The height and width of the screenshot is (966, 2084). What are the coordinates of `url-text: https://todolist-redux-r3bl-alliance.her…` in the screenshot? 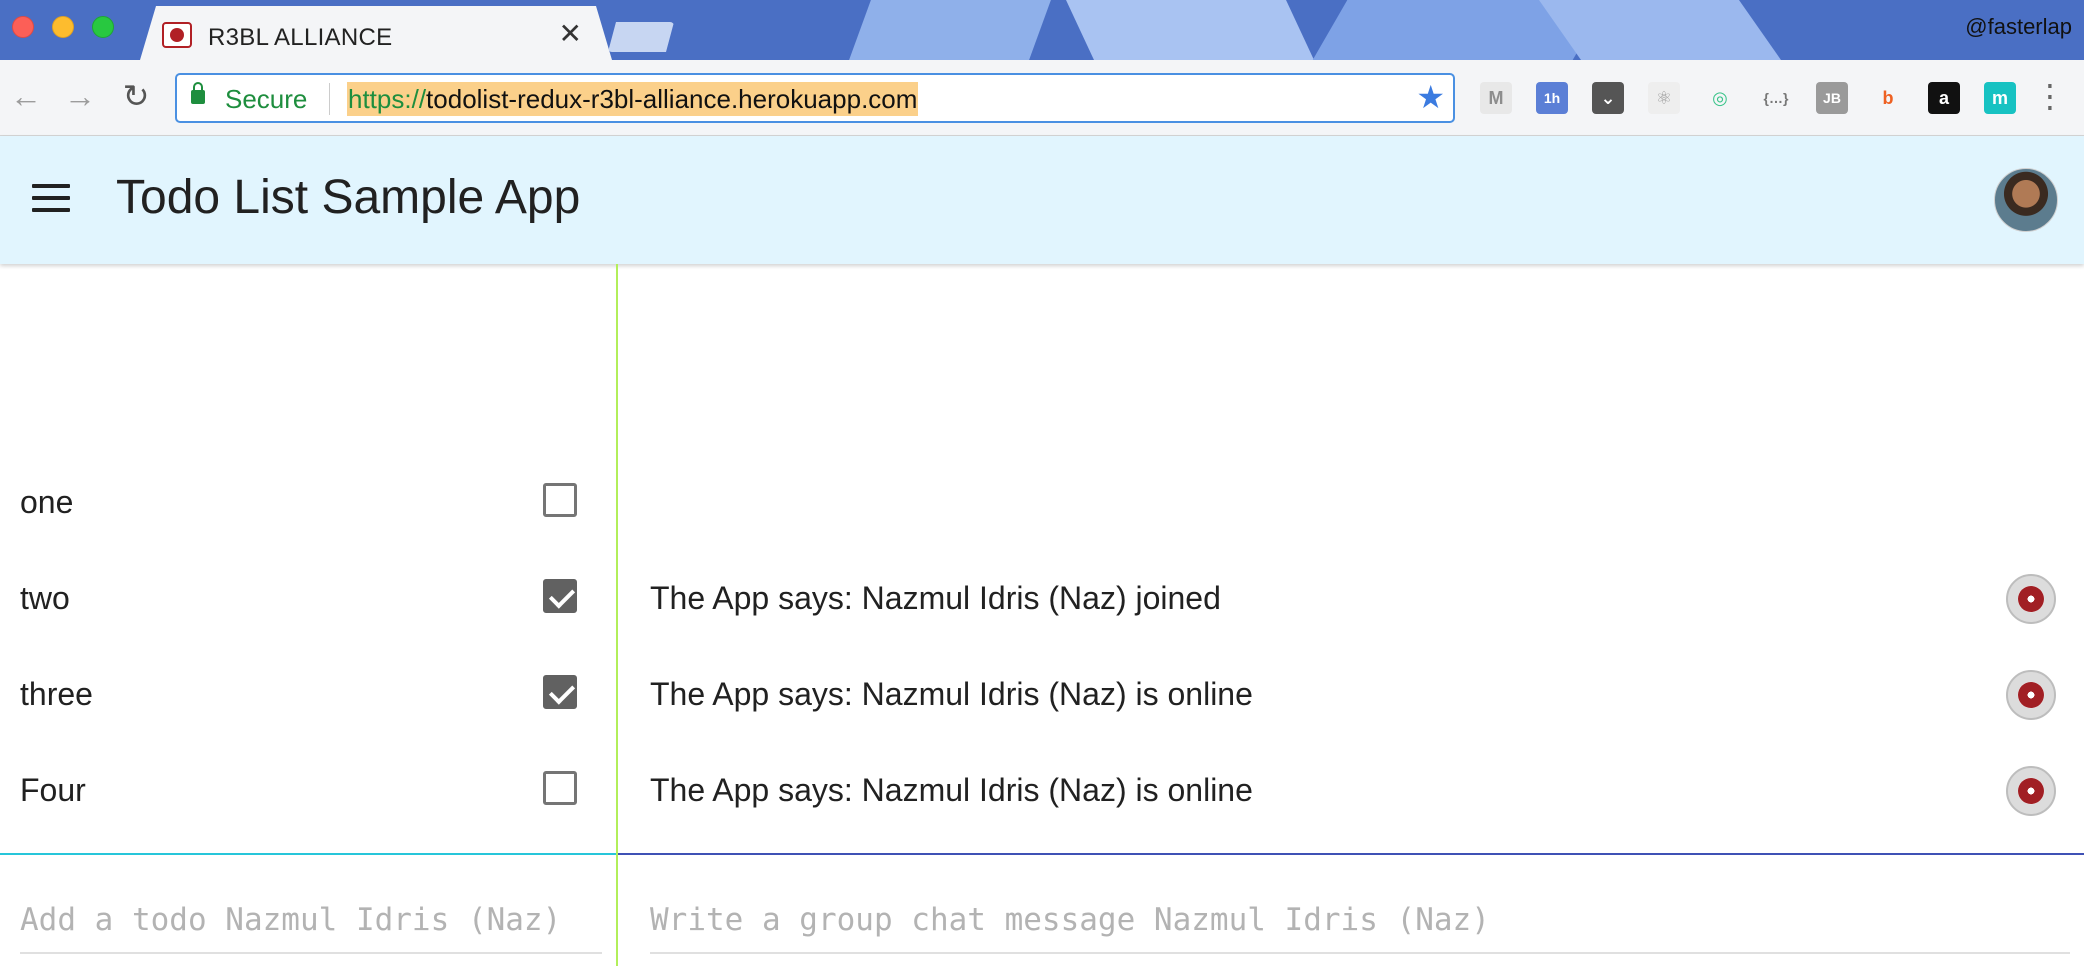 It's located at (633, 99).